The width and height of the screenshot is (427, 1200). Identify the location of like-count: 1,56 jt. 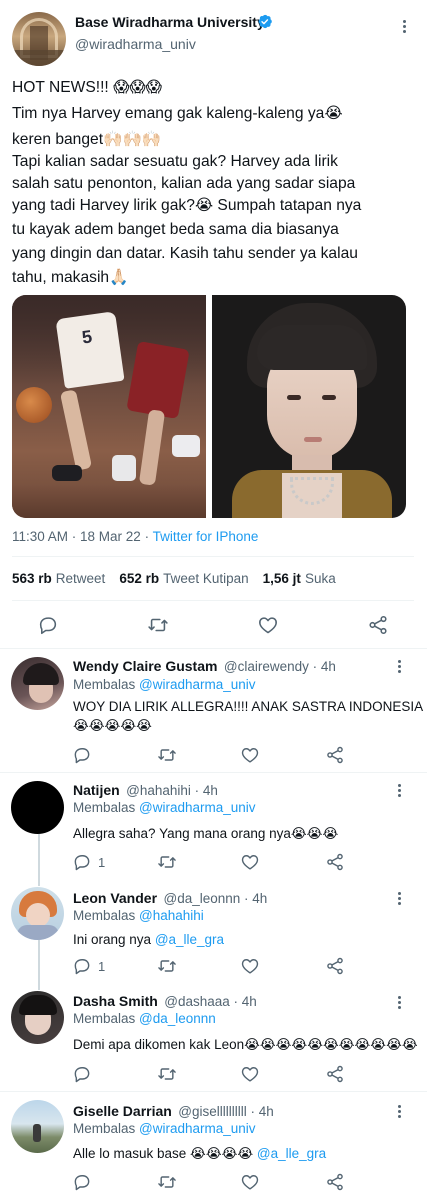
(282, 578).